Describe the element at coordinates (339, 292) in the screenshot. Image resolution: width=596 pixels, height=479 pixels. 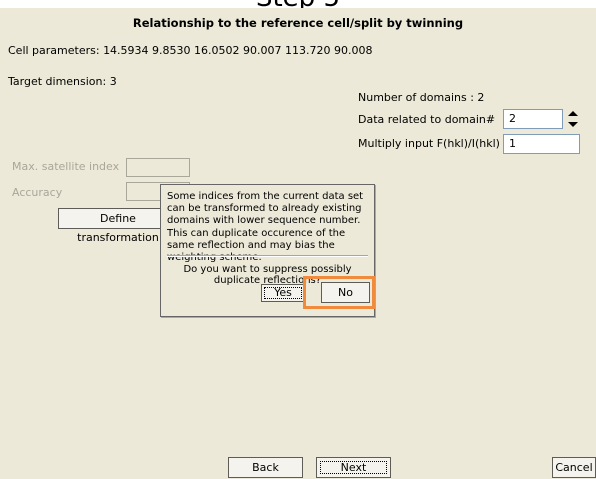
I see `no-button-highlight` at that location.